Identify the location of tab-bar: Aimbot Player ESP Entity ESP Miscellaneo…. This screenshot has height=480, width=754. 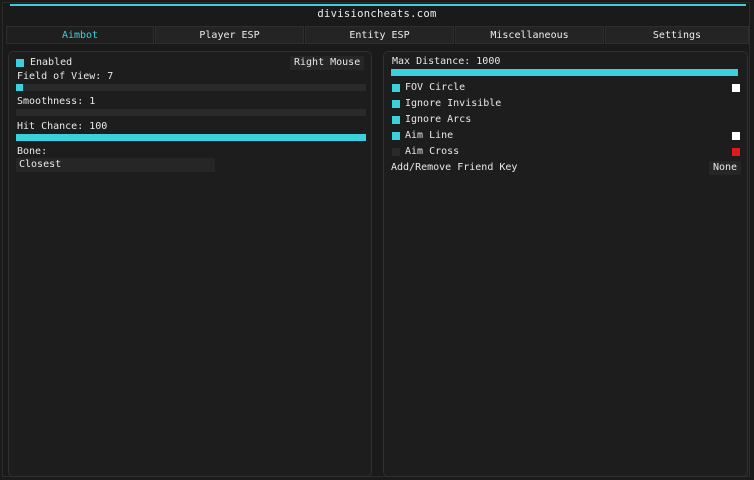
(377, 35).